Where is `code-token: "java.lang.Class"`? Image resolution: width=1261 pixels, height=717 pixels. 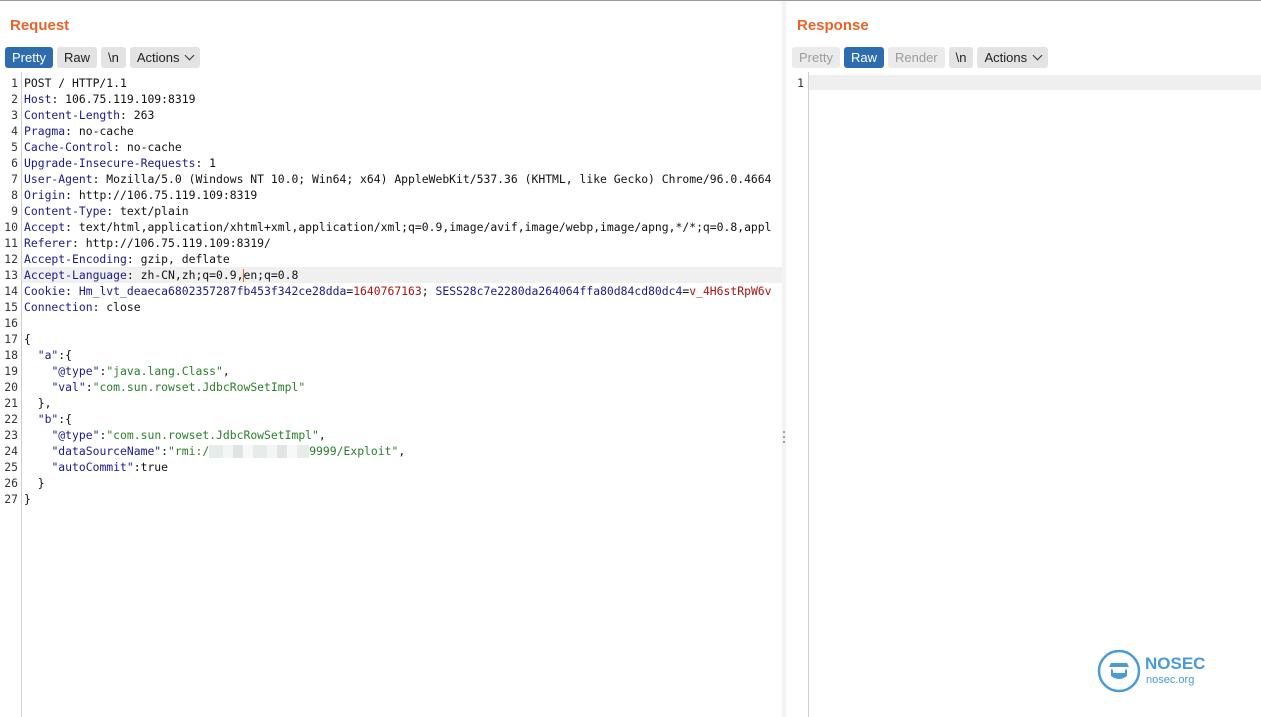
code-token: "java.lang.Class" is located at coordinates (164, 371).